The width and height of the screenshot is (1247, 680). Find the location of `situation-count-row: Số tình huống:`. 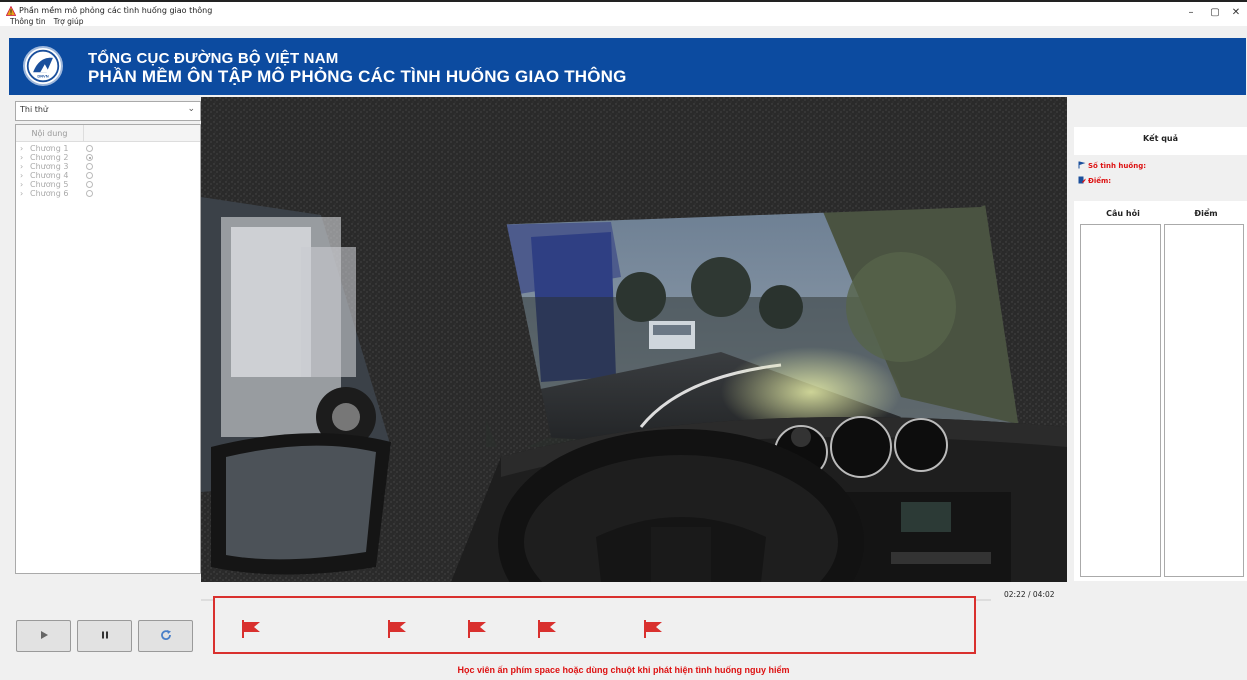

situation-count-row: Số tình huống: is located at coordinates (1112, 165).